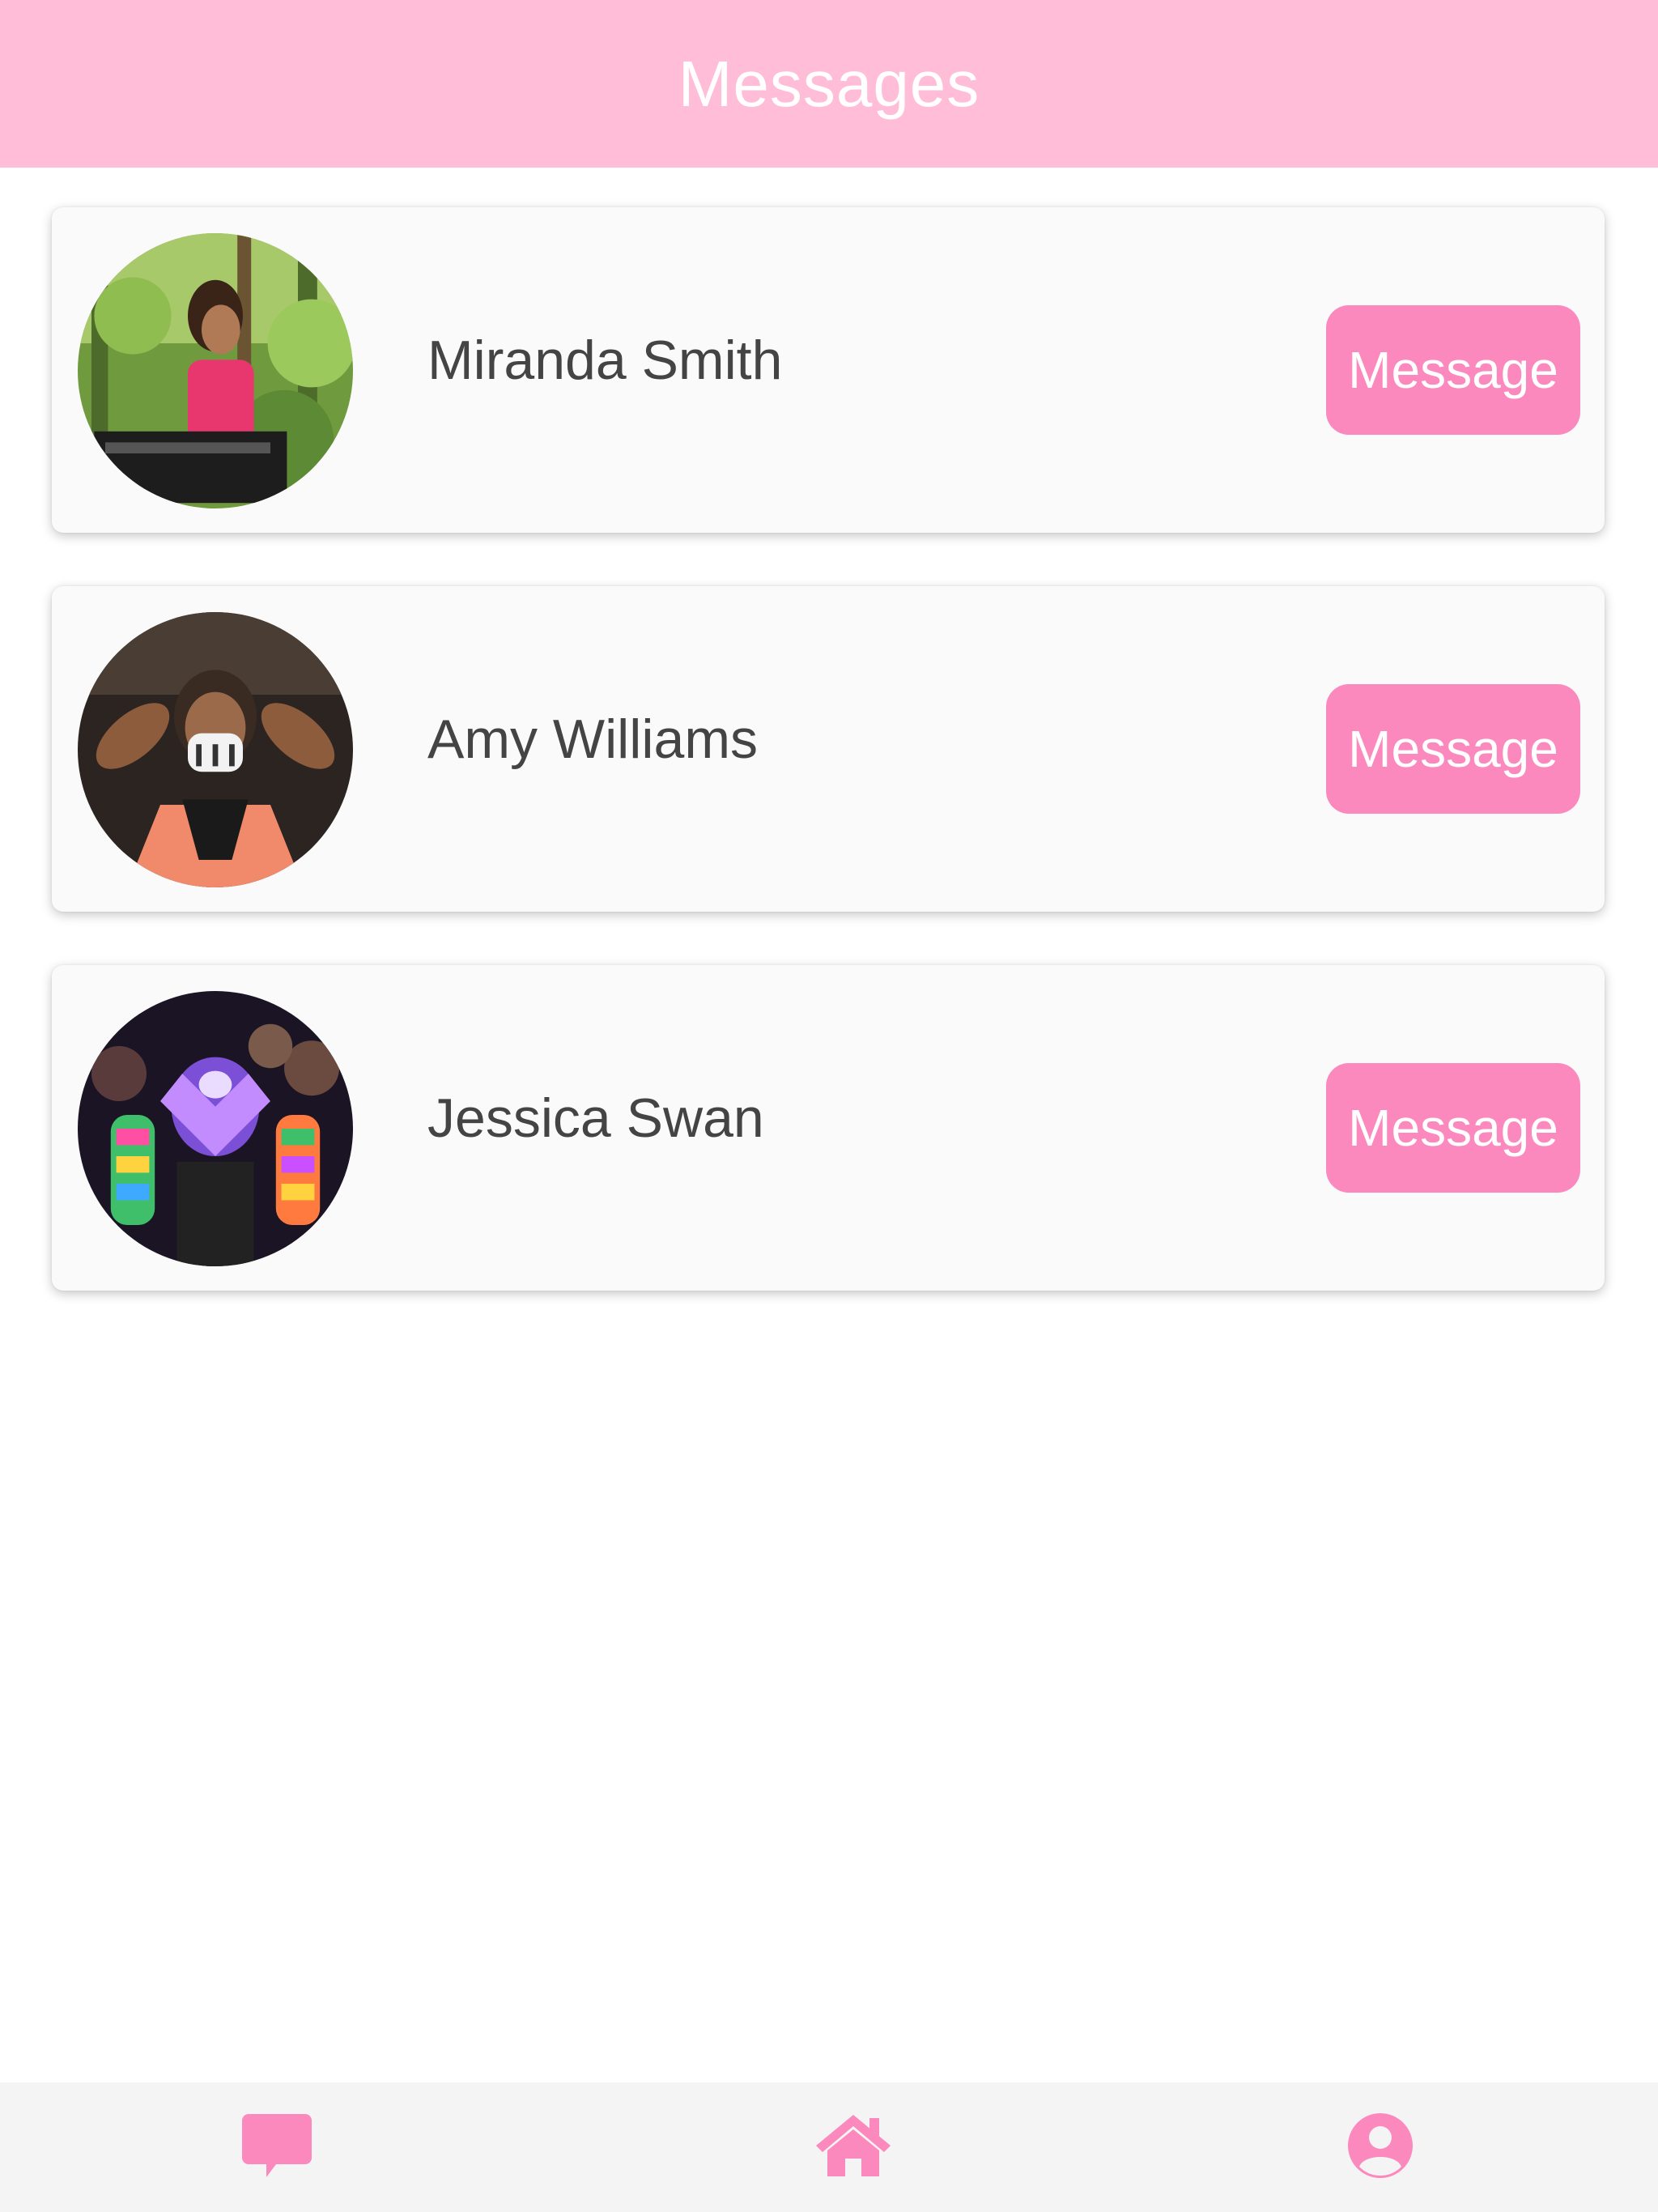 Image resolution: width=1658 pixels, height=2212 pixels. Describe the element at coordinates (592, 739) in the screenshot. I see `contact-name: Amy Williams` at that location.